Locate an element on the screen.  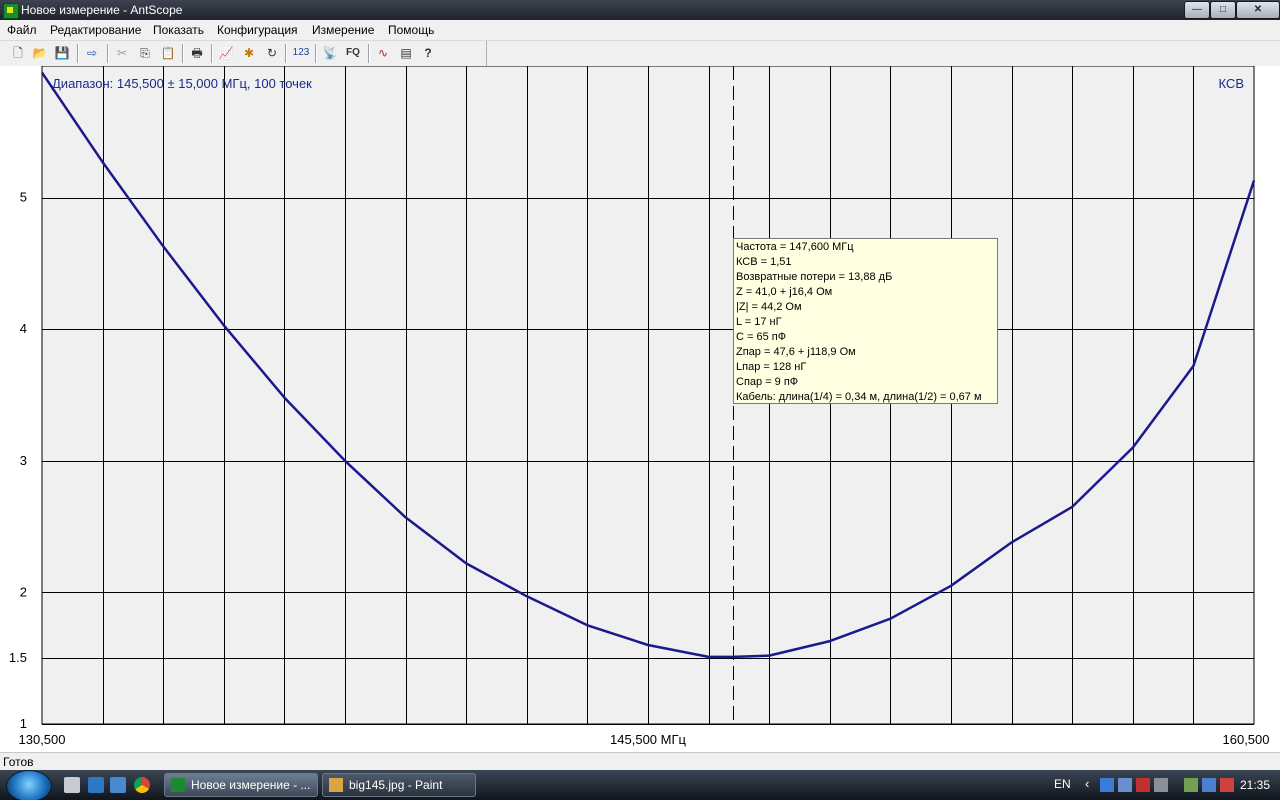
export-icon: ⇨ is located at coordinates (92, 53).